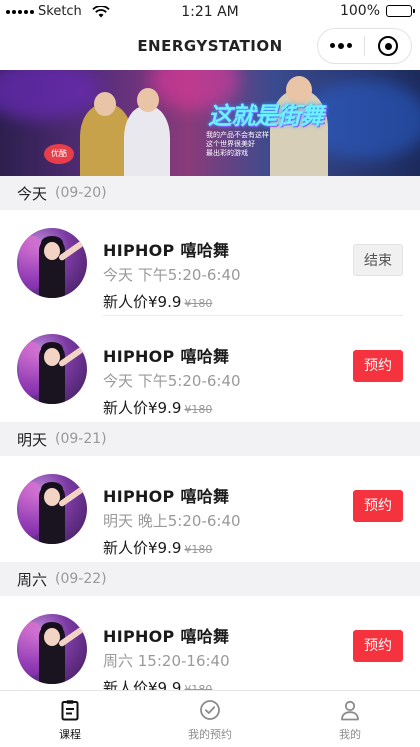 Image resolution: width=420 pixels, height=747 pixels. I want to click on tab-label: 课程, so click(70, 734).